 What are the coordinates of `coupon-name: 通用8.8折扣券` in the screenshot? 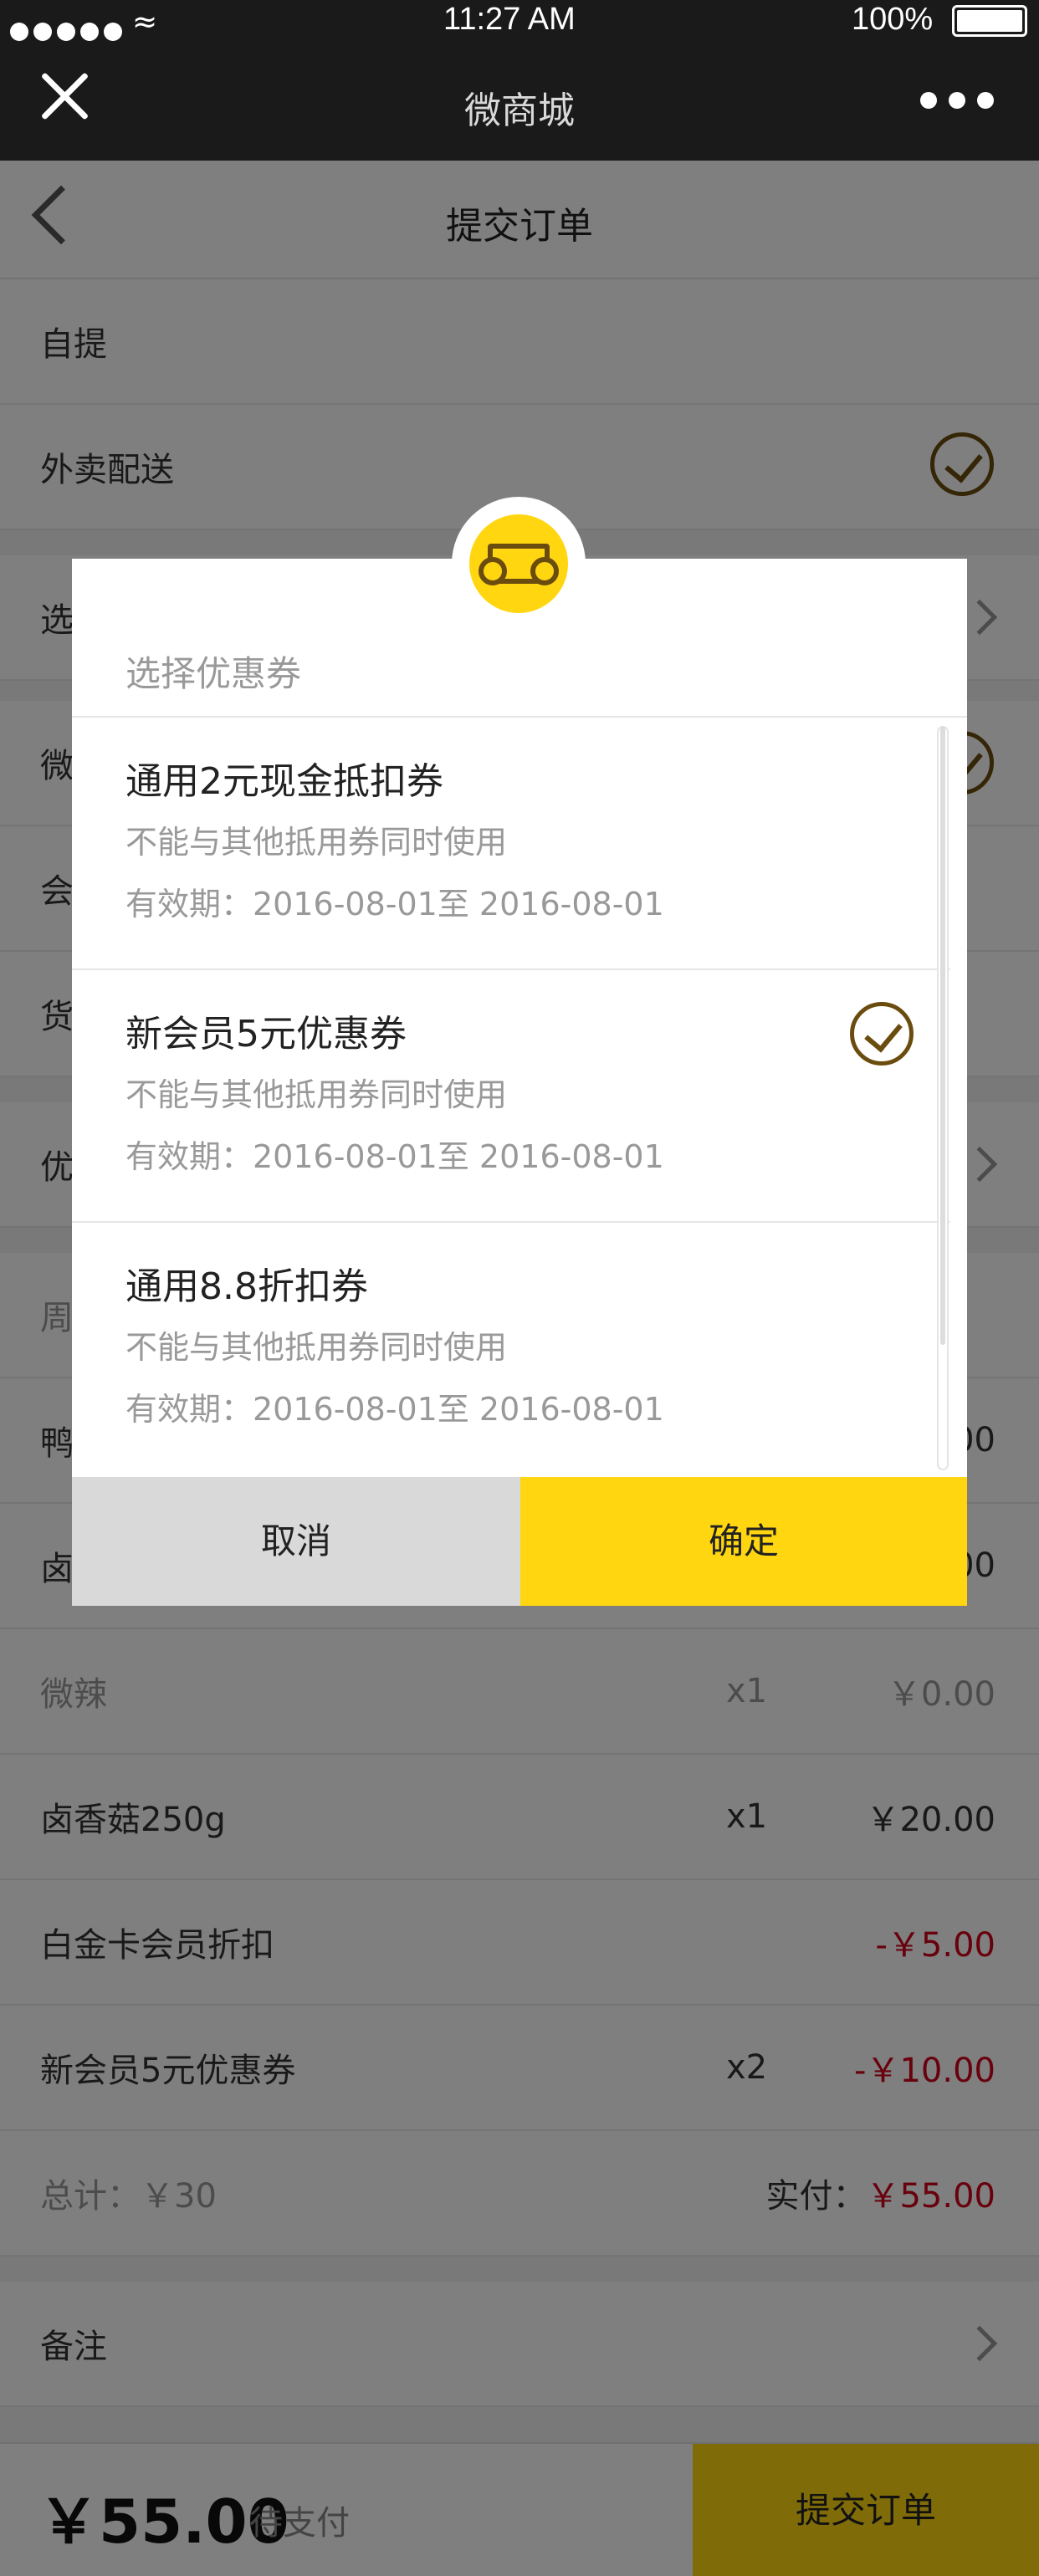 It's located at (247, 1286).